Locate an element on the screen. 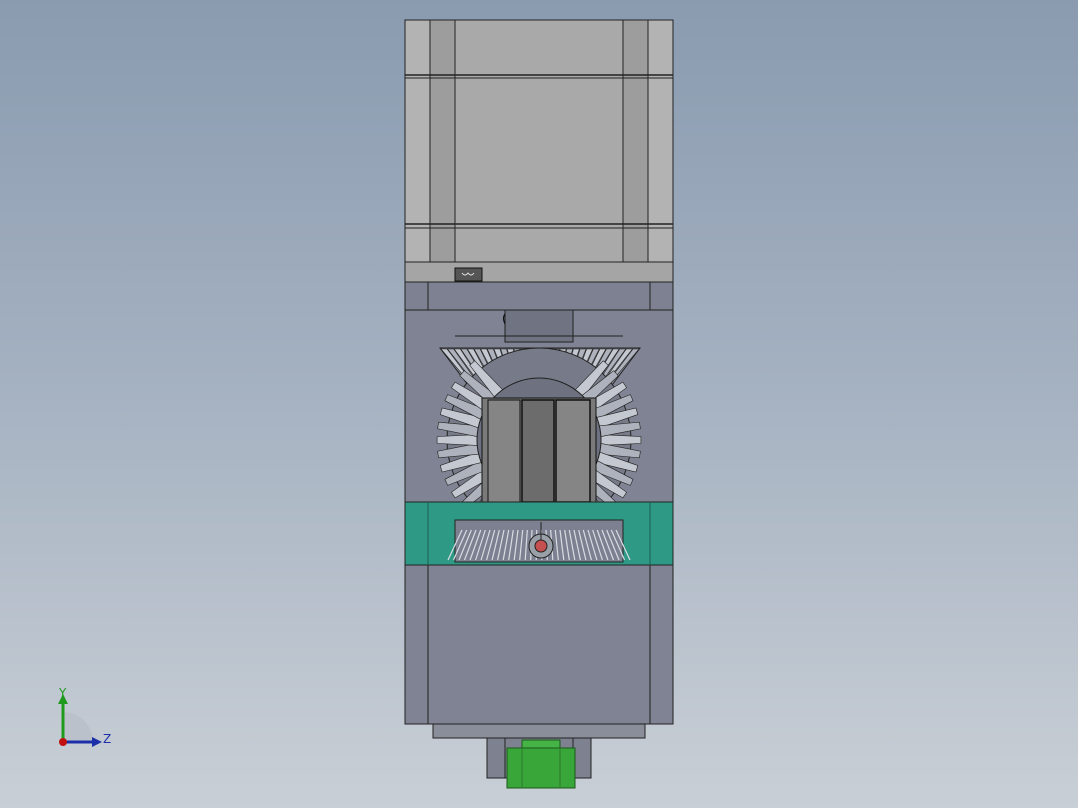 Image resolution: width=1078 pixels, height=808 pixels. axis-y-label: Y is located at coordinates (63, 693).